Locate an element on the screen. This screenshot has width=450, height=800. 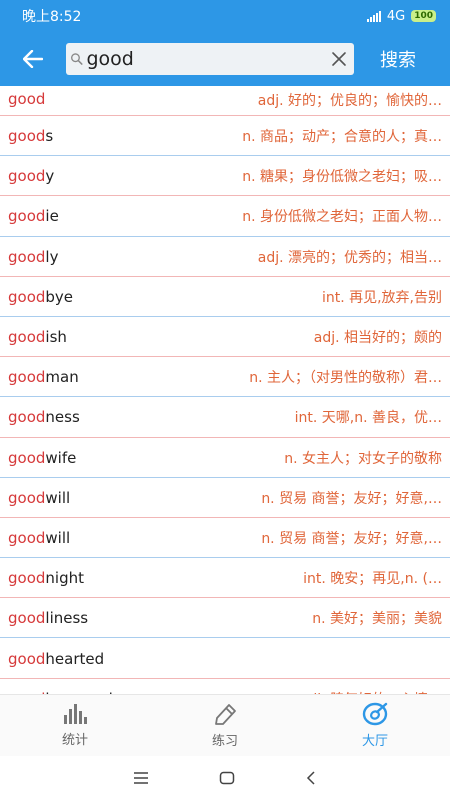
word-text: goody is located at coordinates (31, 176).